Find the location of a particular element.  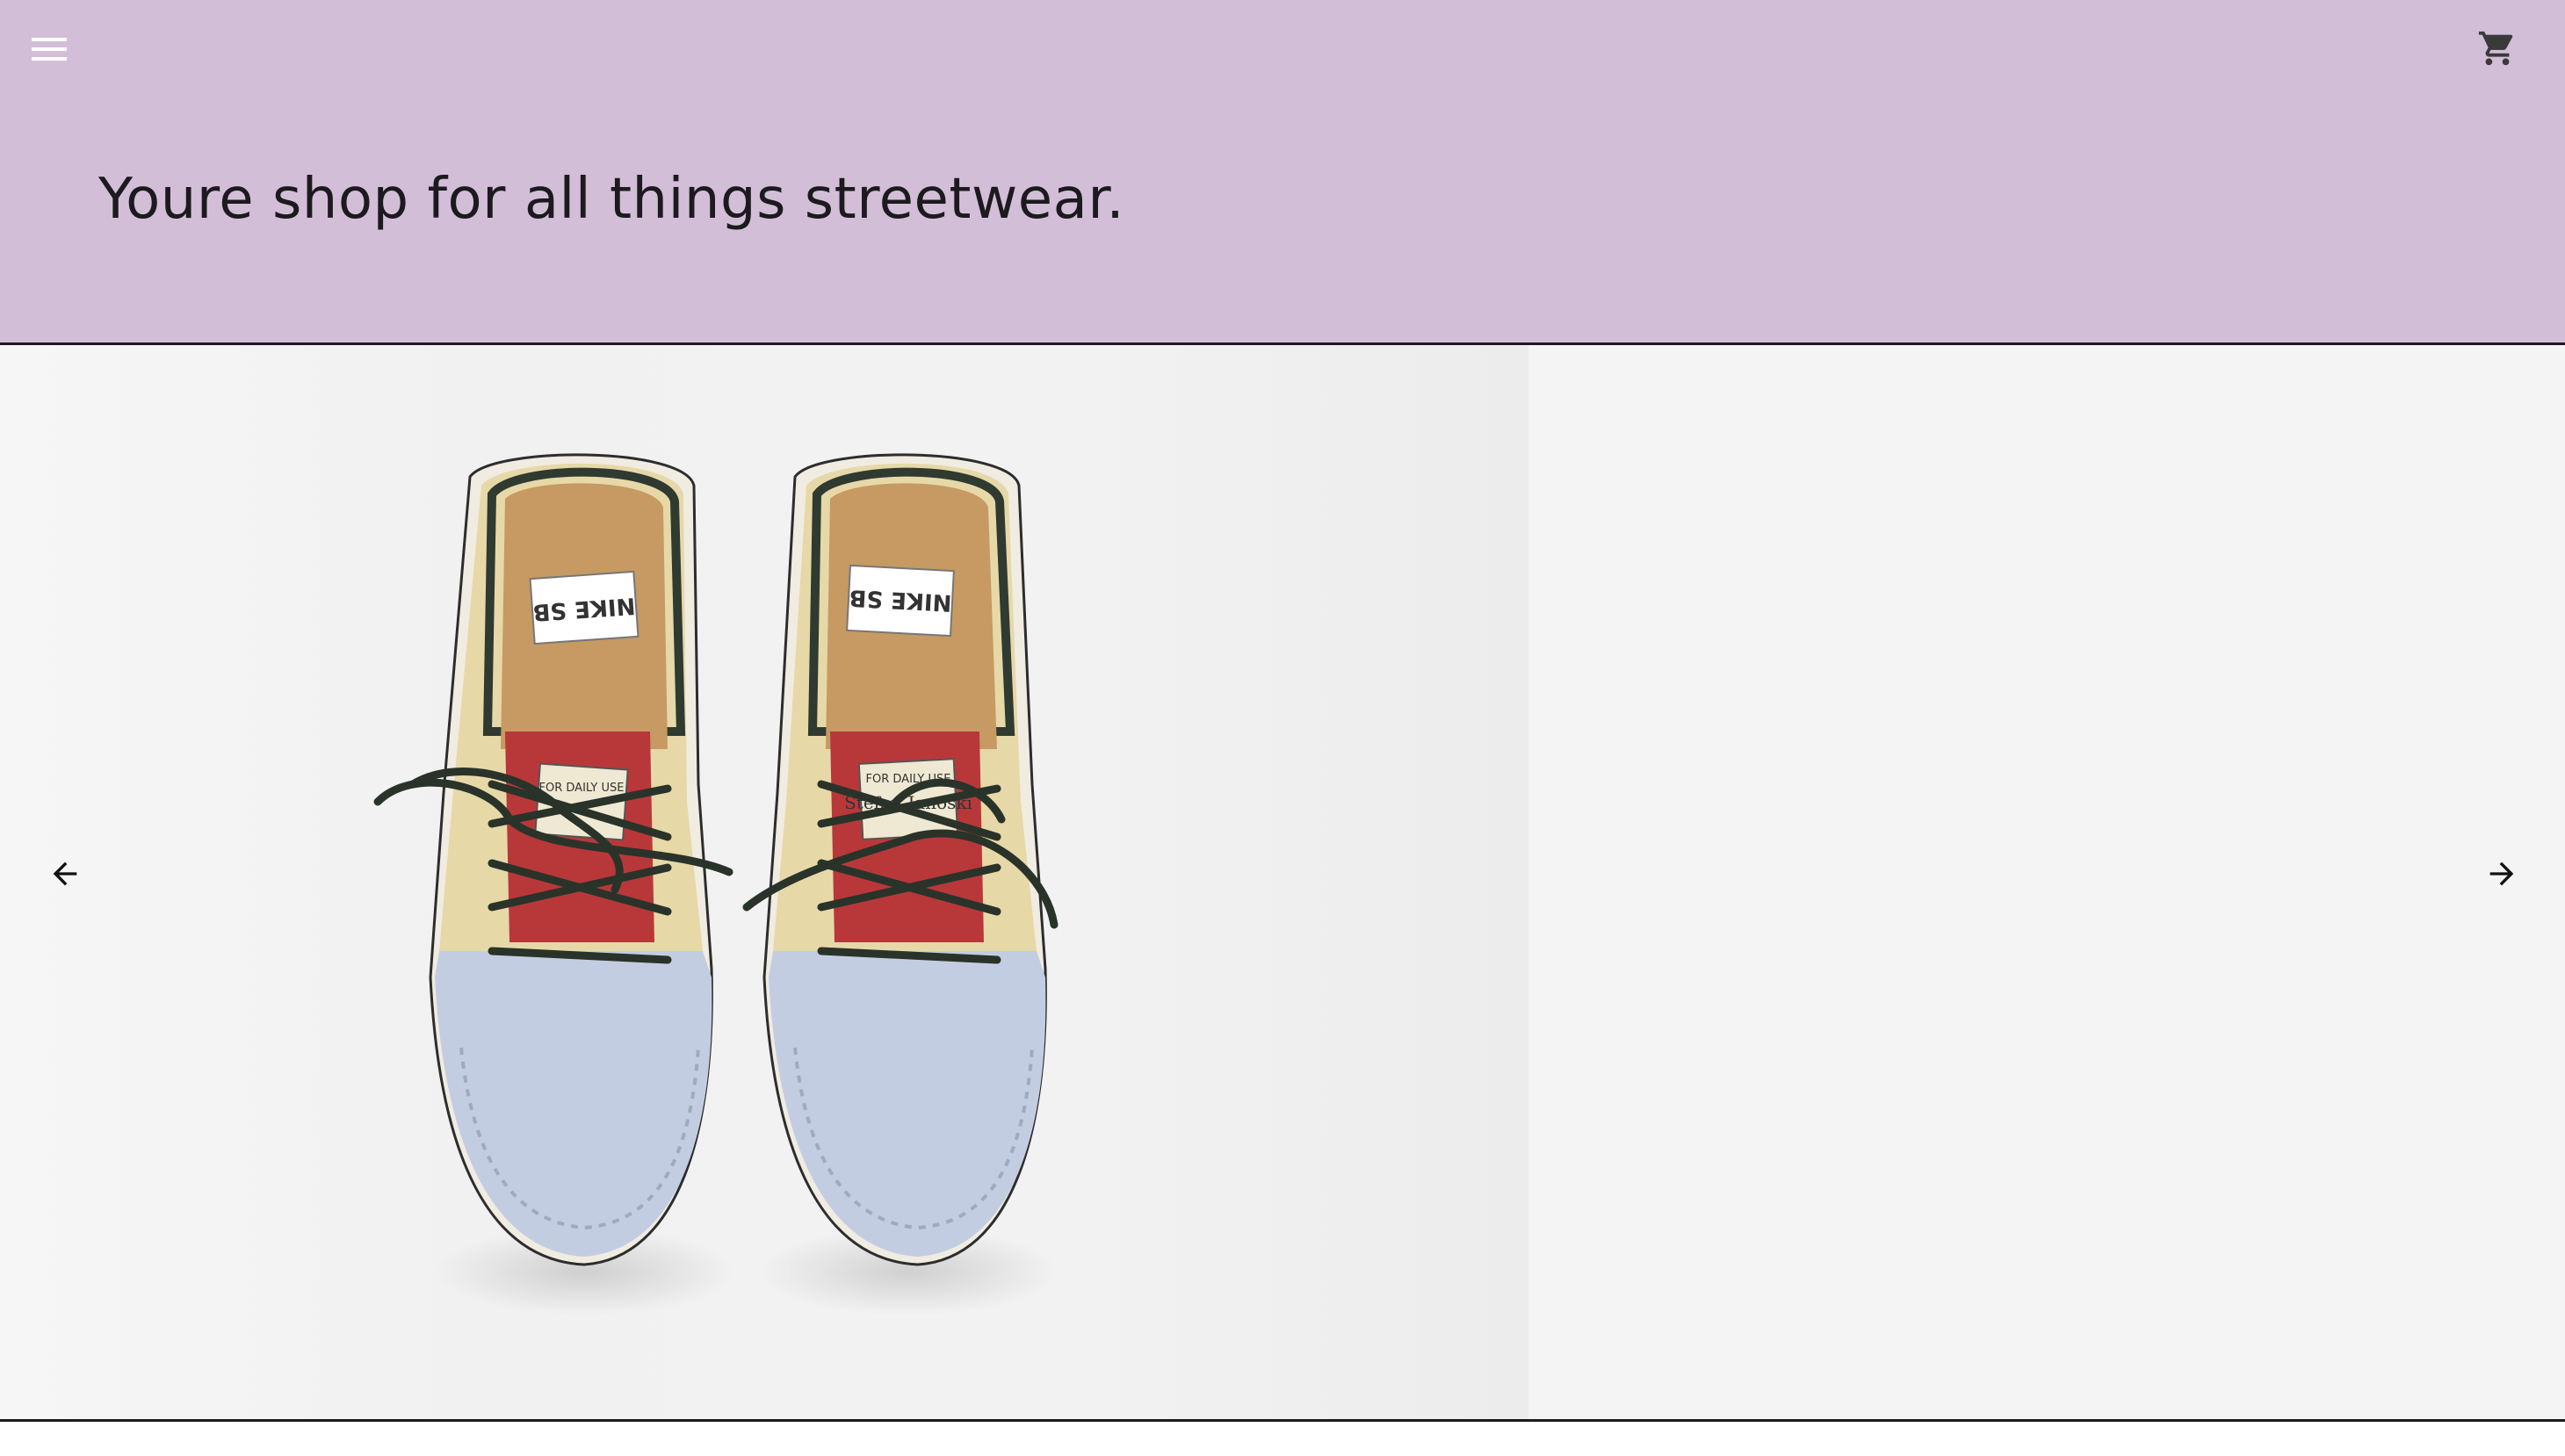

hamburger-menu-icon is located at coordinates (49, 49).